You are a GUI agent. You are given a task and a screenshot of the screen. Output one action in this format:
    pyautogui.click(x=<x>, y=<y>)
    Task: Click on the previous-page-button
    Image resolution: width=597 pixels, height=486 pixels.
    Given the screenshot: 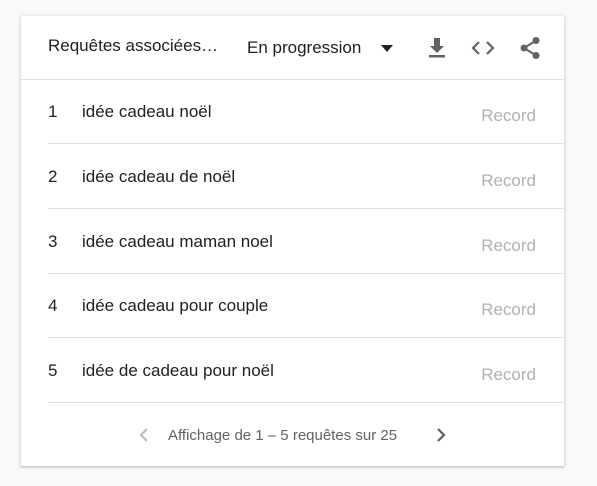 What is the action you would take?
    pyautogui.click(x=144, y=435)
    